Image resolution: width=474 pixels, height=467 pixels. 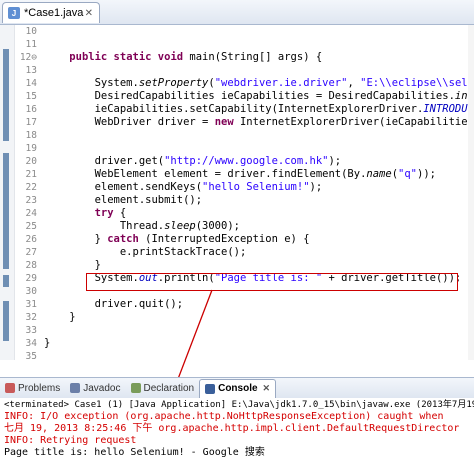 What do you see at coordinates (31, 200) in the screenshot?
I see `line-number: 23` at bounding box center [31, 200].